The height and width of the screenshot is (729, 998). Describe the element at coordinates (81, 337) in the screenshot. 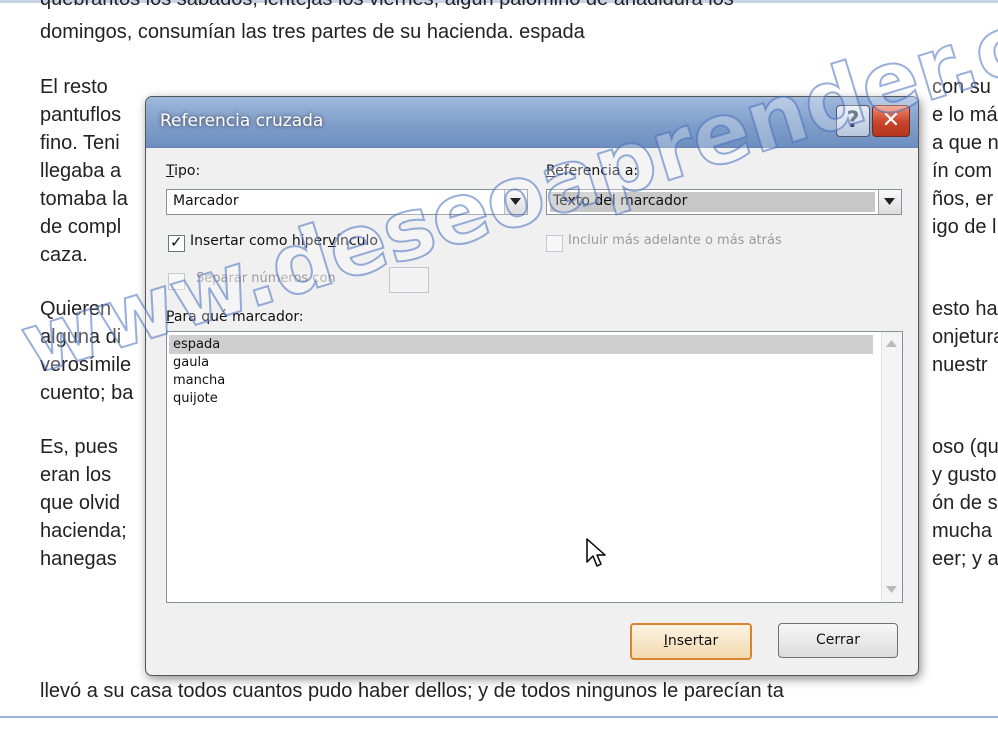

I see `doc-line: alguna di` at that location.